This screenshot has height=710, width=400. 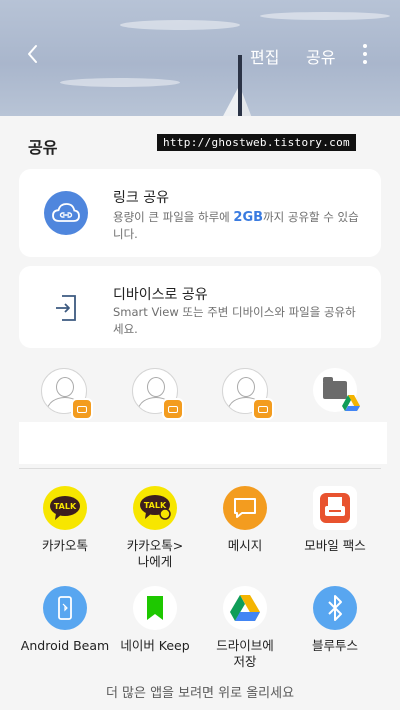 What do you see at coordinates (334, 645) in the screenshot?
I see `app-label: 블루투스` at bounding box center [334, 645].